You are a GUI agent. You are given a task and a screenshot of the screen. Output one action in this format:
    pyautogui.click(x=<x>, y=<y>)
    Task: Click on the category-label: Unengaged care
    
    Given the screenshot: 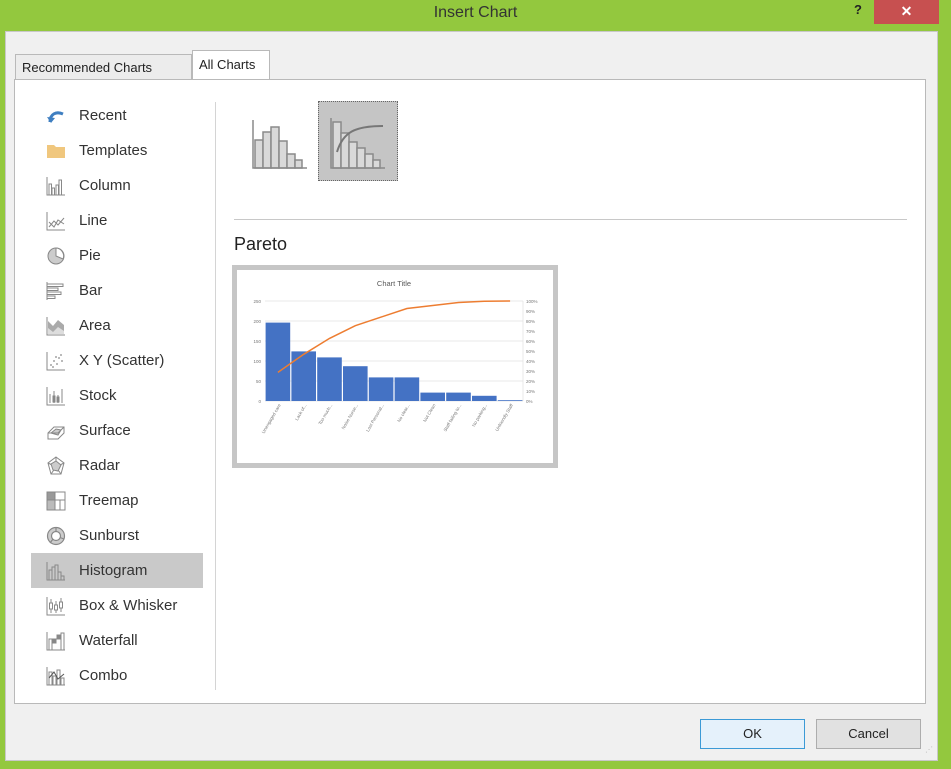 What is the action you would take?
    pyautogui.click(x=271, y=419)
    